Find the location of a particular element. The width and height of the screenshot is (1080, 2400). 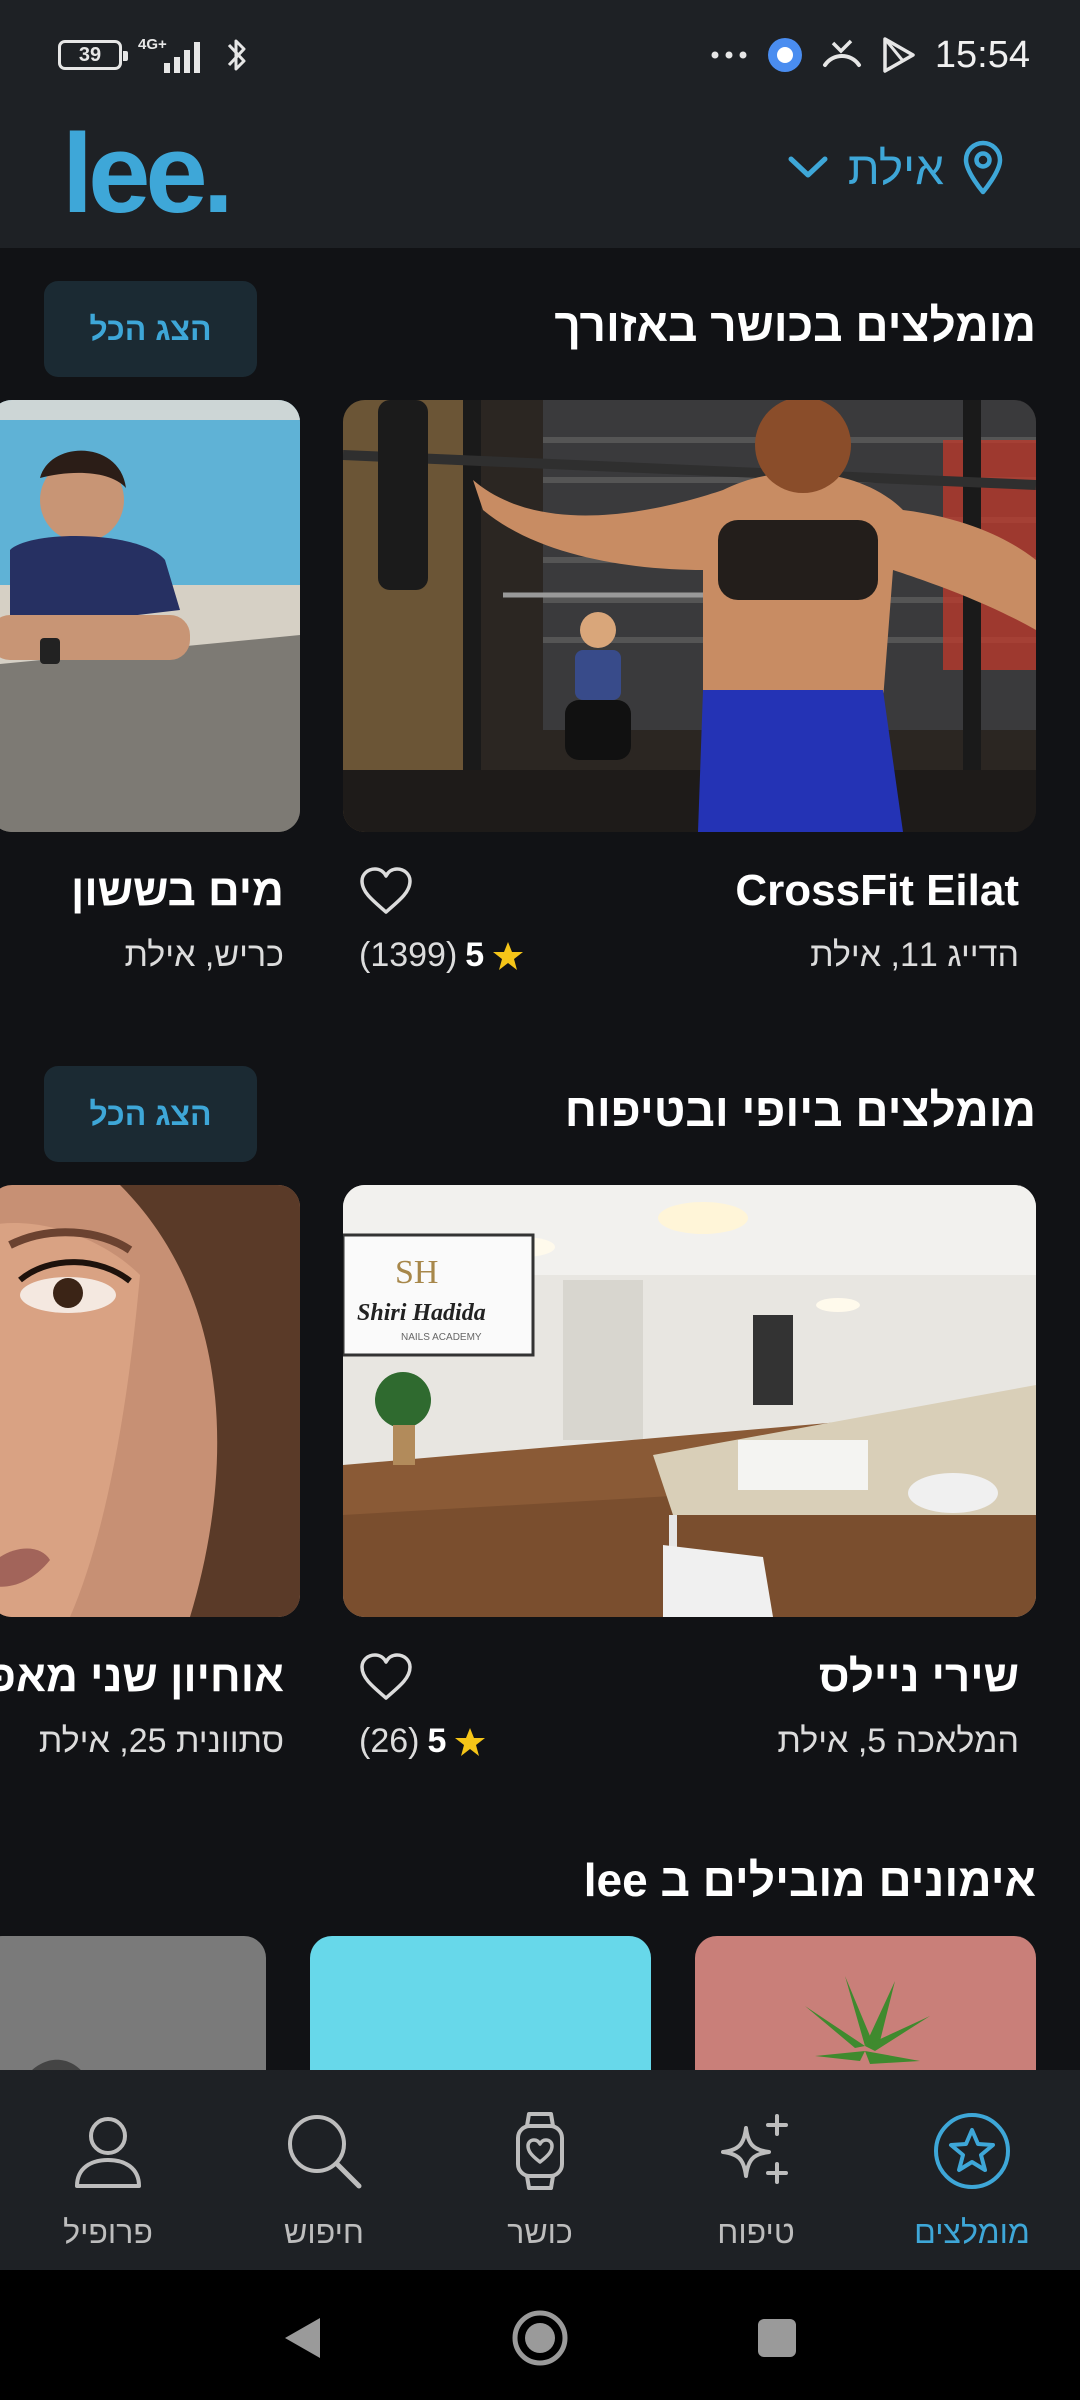

card-address-swim: כריש, אילת is located at coordinates (204, 955).